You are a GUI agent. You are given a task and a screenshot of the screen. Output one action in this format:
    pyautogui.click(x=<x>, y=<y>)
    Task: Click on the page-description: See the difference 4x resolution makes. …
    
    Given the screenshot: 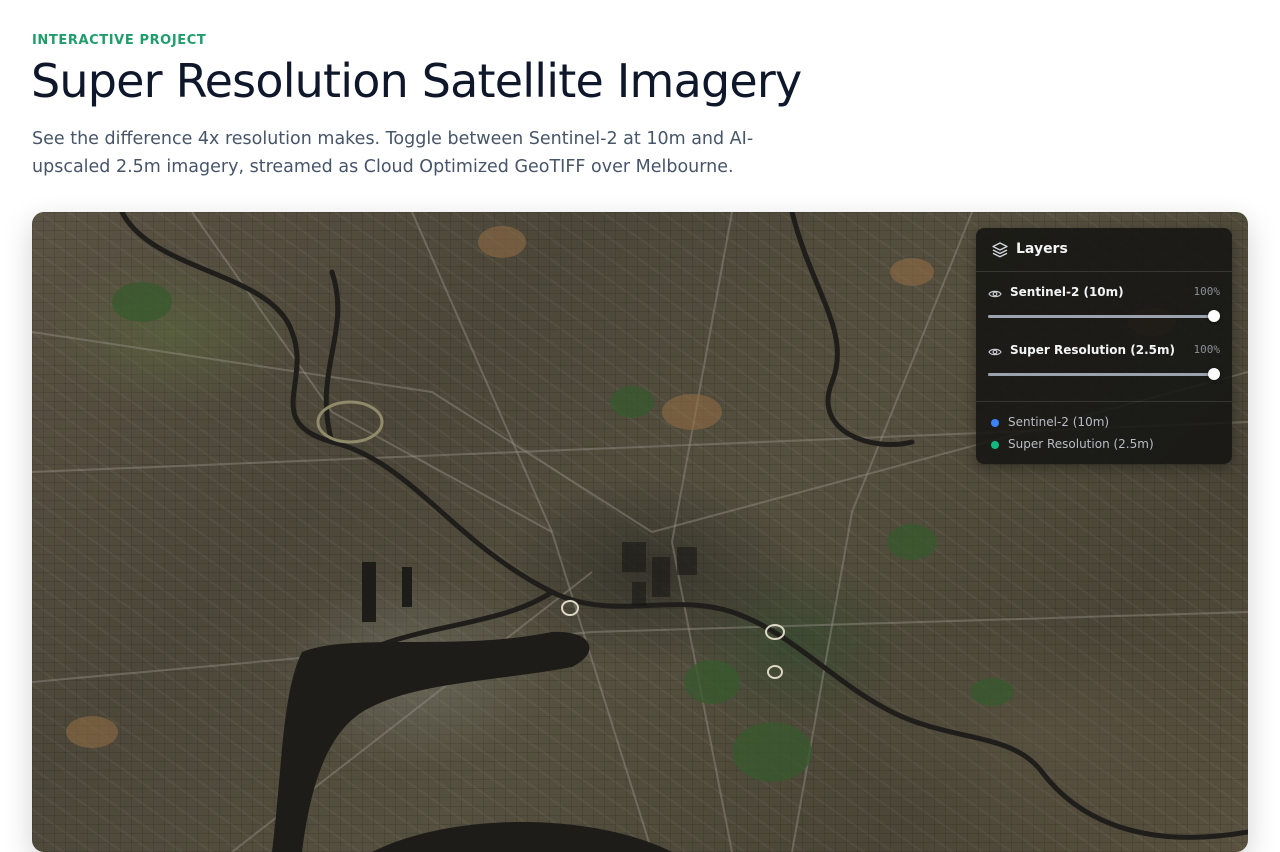 What is the action you would take?
    pyautogui.click(x=393, y=153)
    